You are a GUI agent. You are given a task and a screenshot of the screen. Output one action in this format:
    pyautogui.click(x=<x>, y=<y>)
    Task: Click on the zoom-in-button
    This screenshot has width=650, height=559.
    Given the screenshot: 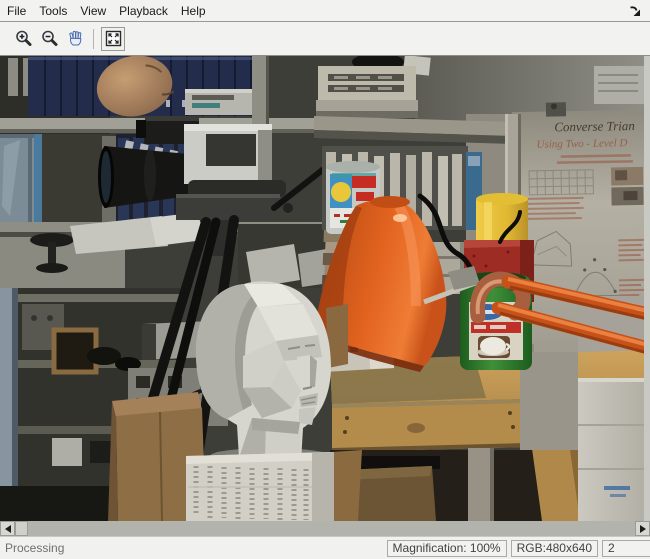 What is the action you would take?
    pyautogui.click(x=23, y=39)
    